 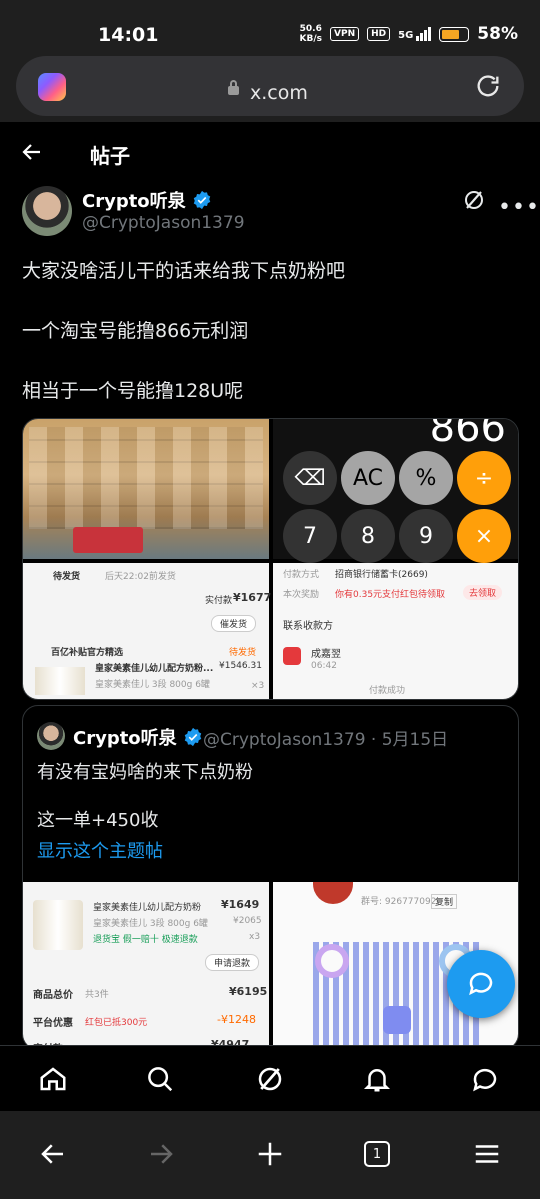 What do you see at coordinates (100, 850) in the screenshot?
I see `show-thread-link: 显示这个主题帖` at bounding box center [100, 850].